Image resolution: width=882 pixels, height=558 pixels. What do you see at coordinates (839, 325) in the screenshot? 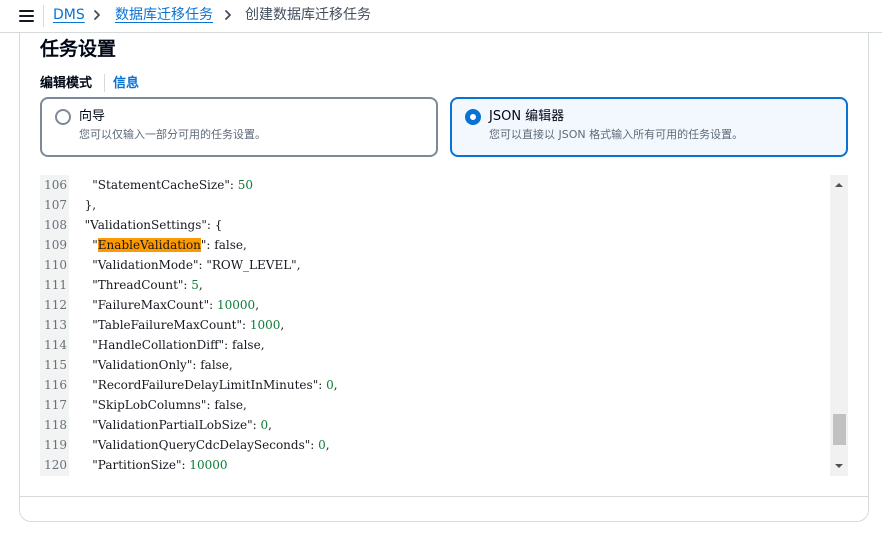
I see `editor-scrollbar` at bounding box center [839, 325].